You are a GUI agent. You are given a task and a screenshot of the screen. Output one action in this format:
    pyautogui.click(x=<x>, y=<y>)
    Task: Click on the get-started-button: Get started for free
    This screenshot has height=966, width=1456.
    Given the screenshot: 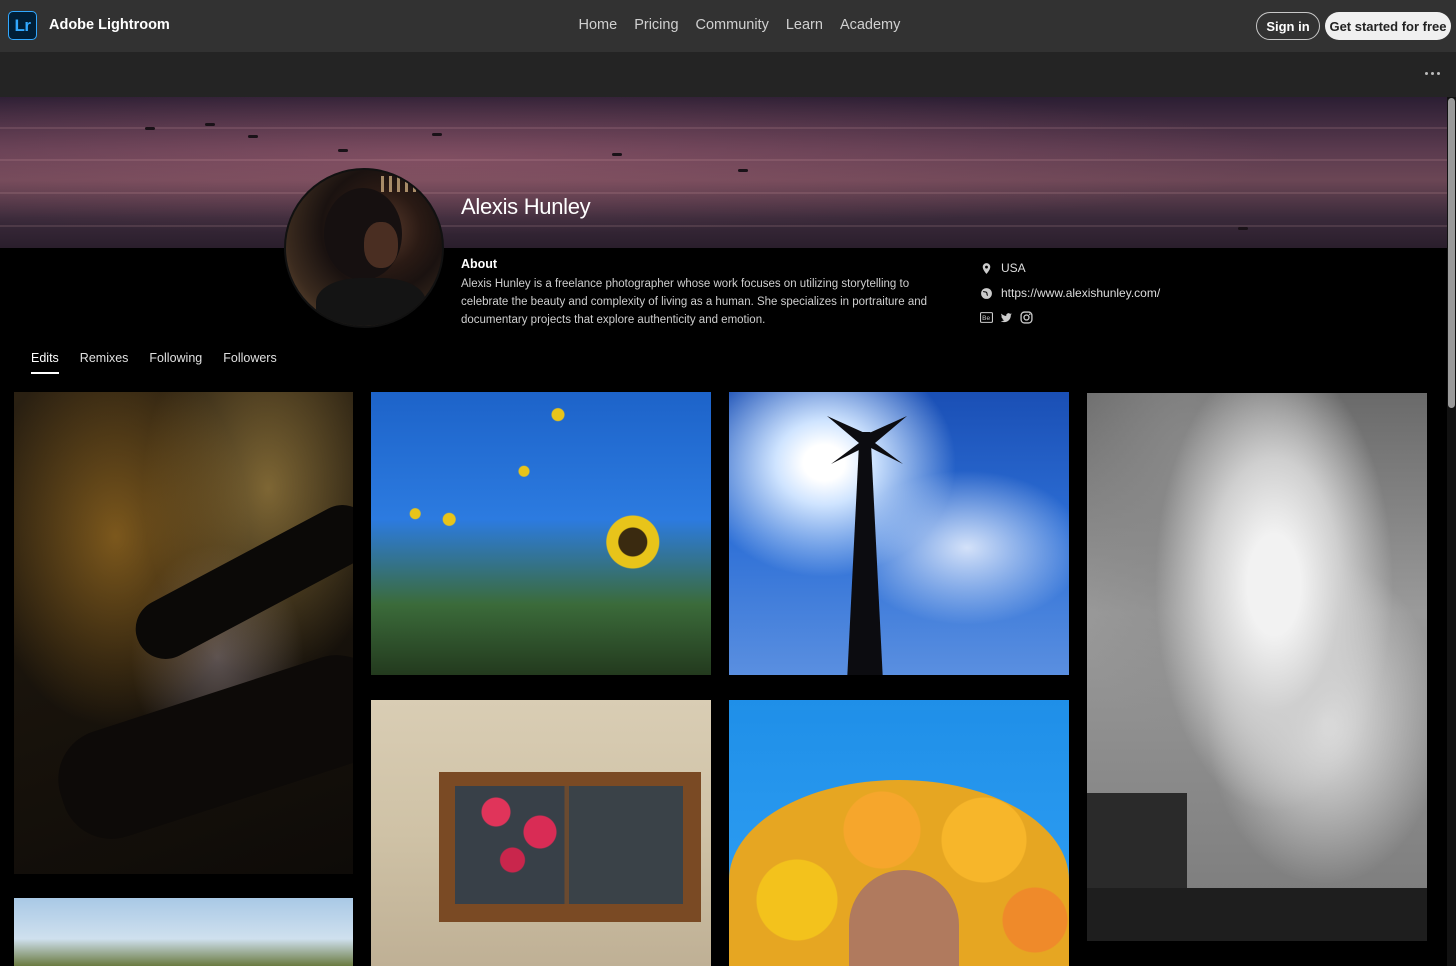 What is the action you would take?
    pyautogui.click(x=1388, y=26)
    